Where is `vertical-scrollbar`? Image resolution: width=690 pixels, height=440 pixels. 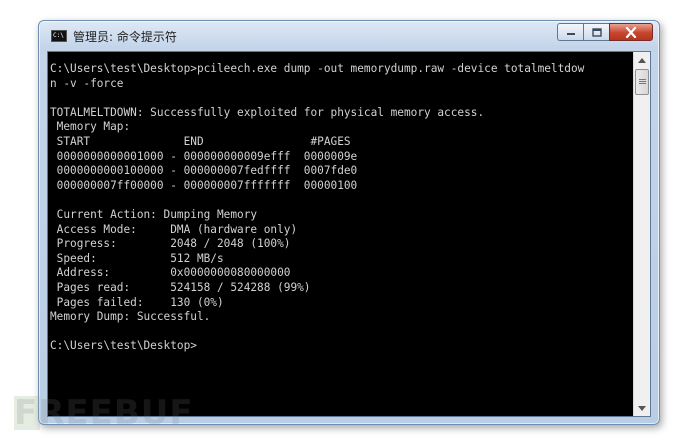
vertical-scrollbar is located at coordinates (641, 234).